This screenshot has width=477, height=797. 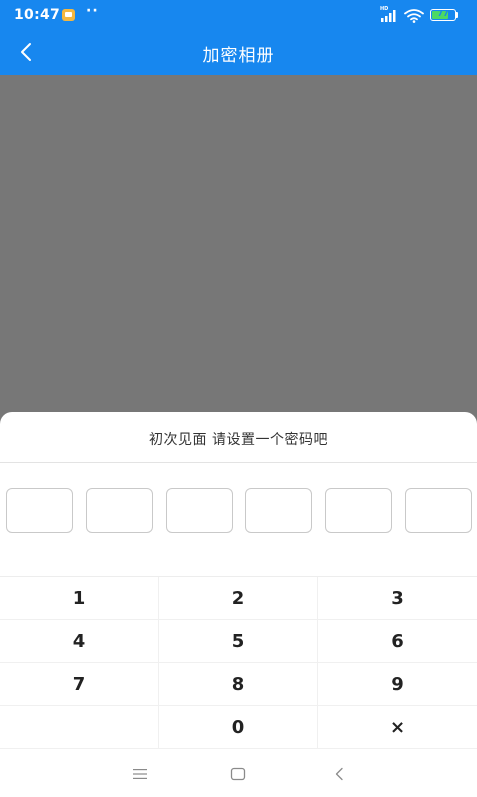 What do you see at coordinates (238, 598) in the screenshot?
I see `keypad-key-2: 2` at bounding box center [238, 598].